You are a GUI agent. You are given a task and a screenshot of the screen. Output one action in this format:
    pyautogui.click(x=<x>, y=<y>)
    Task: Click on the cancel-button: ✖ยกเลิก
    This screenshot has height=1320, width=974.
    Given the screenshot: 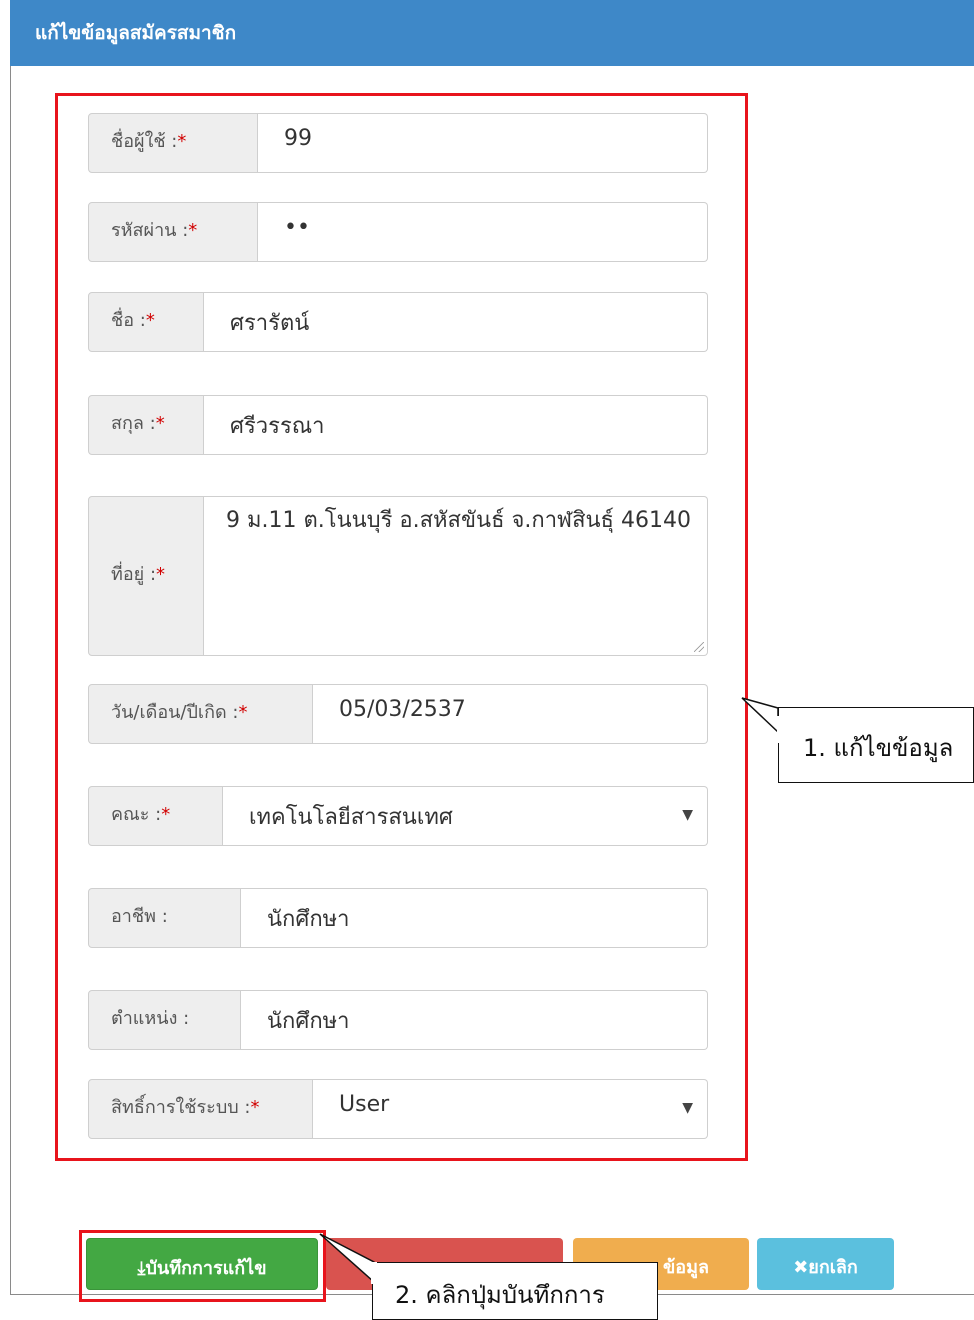 What is the action you would take?
    pyautogui.click(x=825, y=1264)
    